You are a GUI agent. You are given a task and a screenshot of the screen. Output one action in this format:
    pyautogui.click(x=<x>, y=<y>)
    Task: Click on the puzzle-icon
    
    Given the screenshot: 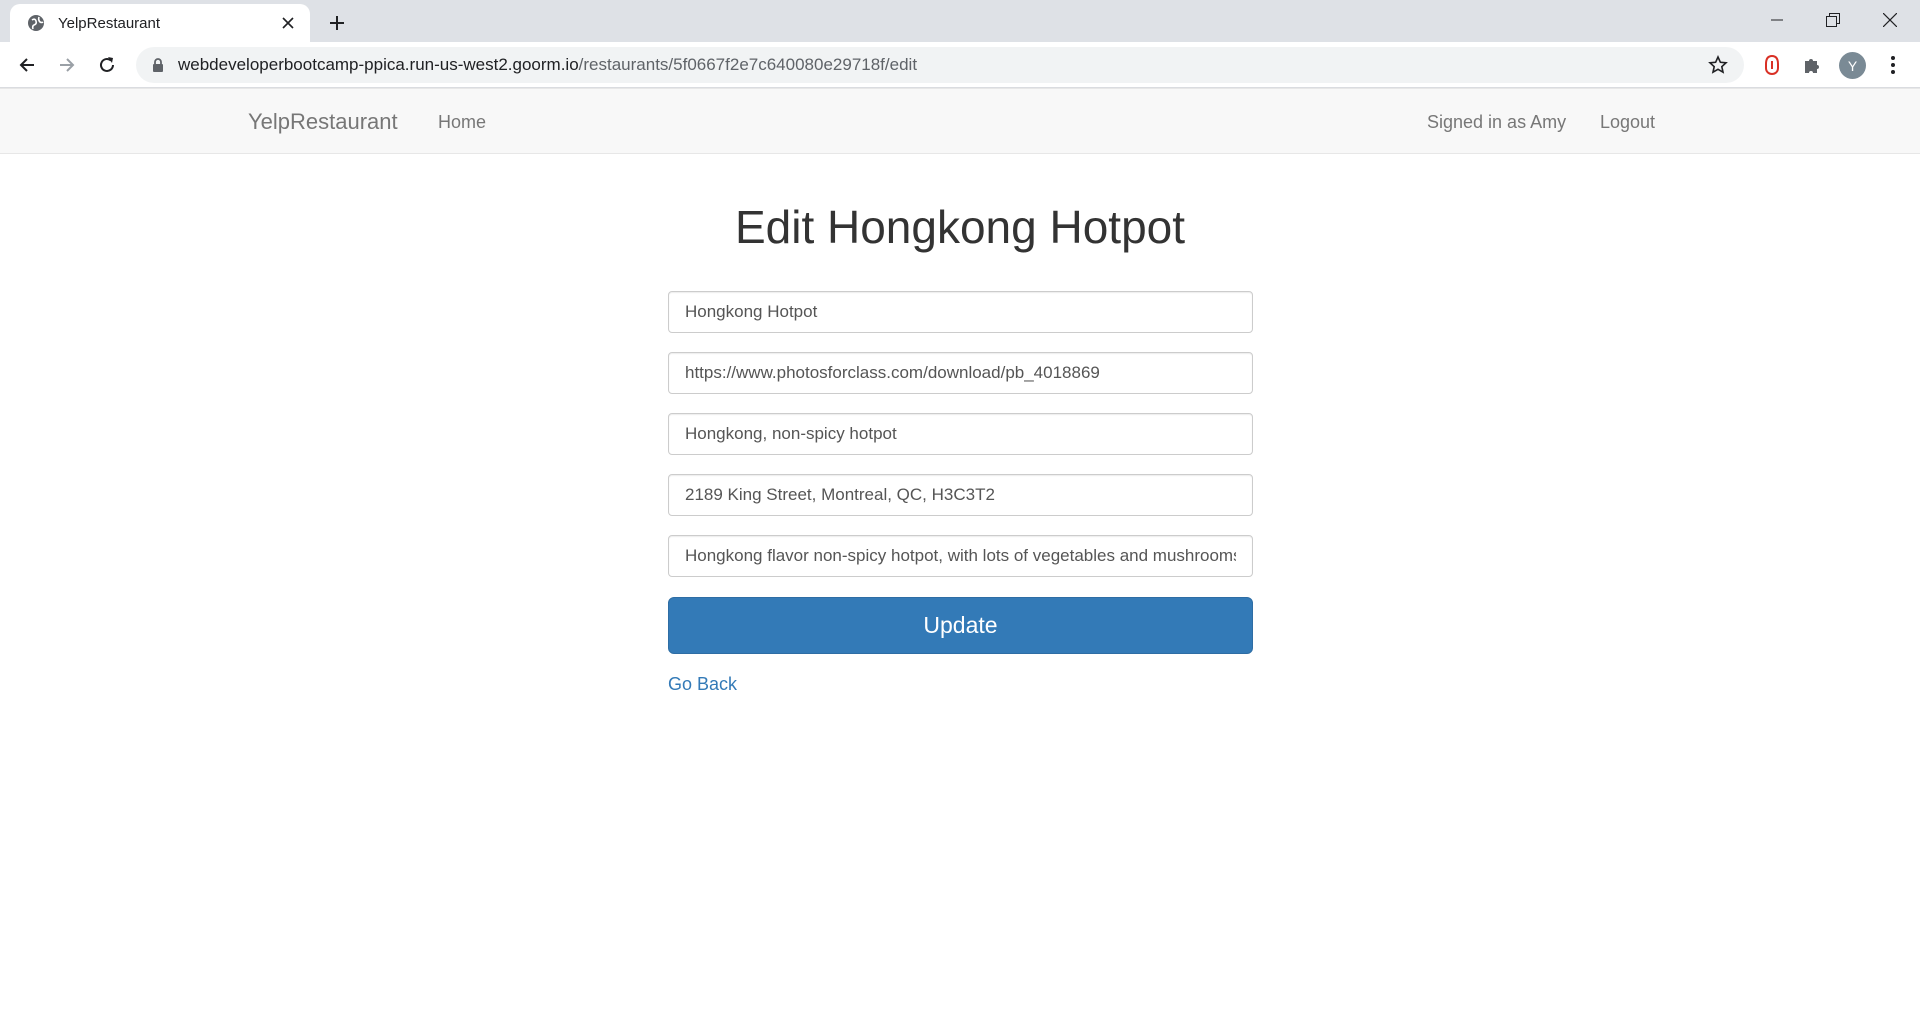 What is the action you would take?
    pyautogui.click(x=1812, y=65)
    